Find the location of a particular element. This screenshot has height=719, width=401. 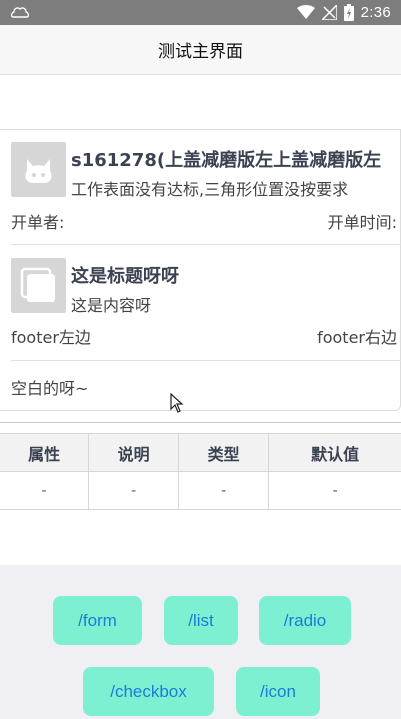

stacked-squares-icon is located at coordinates (37, 284).